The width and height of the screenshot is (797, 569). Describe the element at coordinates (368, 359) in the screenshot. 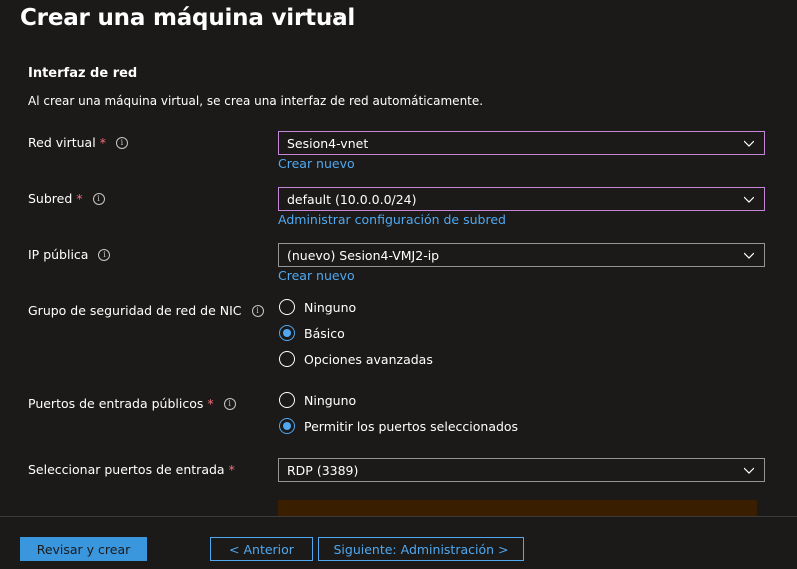

I see `radio-label: Opciones avanzadas` at that location.